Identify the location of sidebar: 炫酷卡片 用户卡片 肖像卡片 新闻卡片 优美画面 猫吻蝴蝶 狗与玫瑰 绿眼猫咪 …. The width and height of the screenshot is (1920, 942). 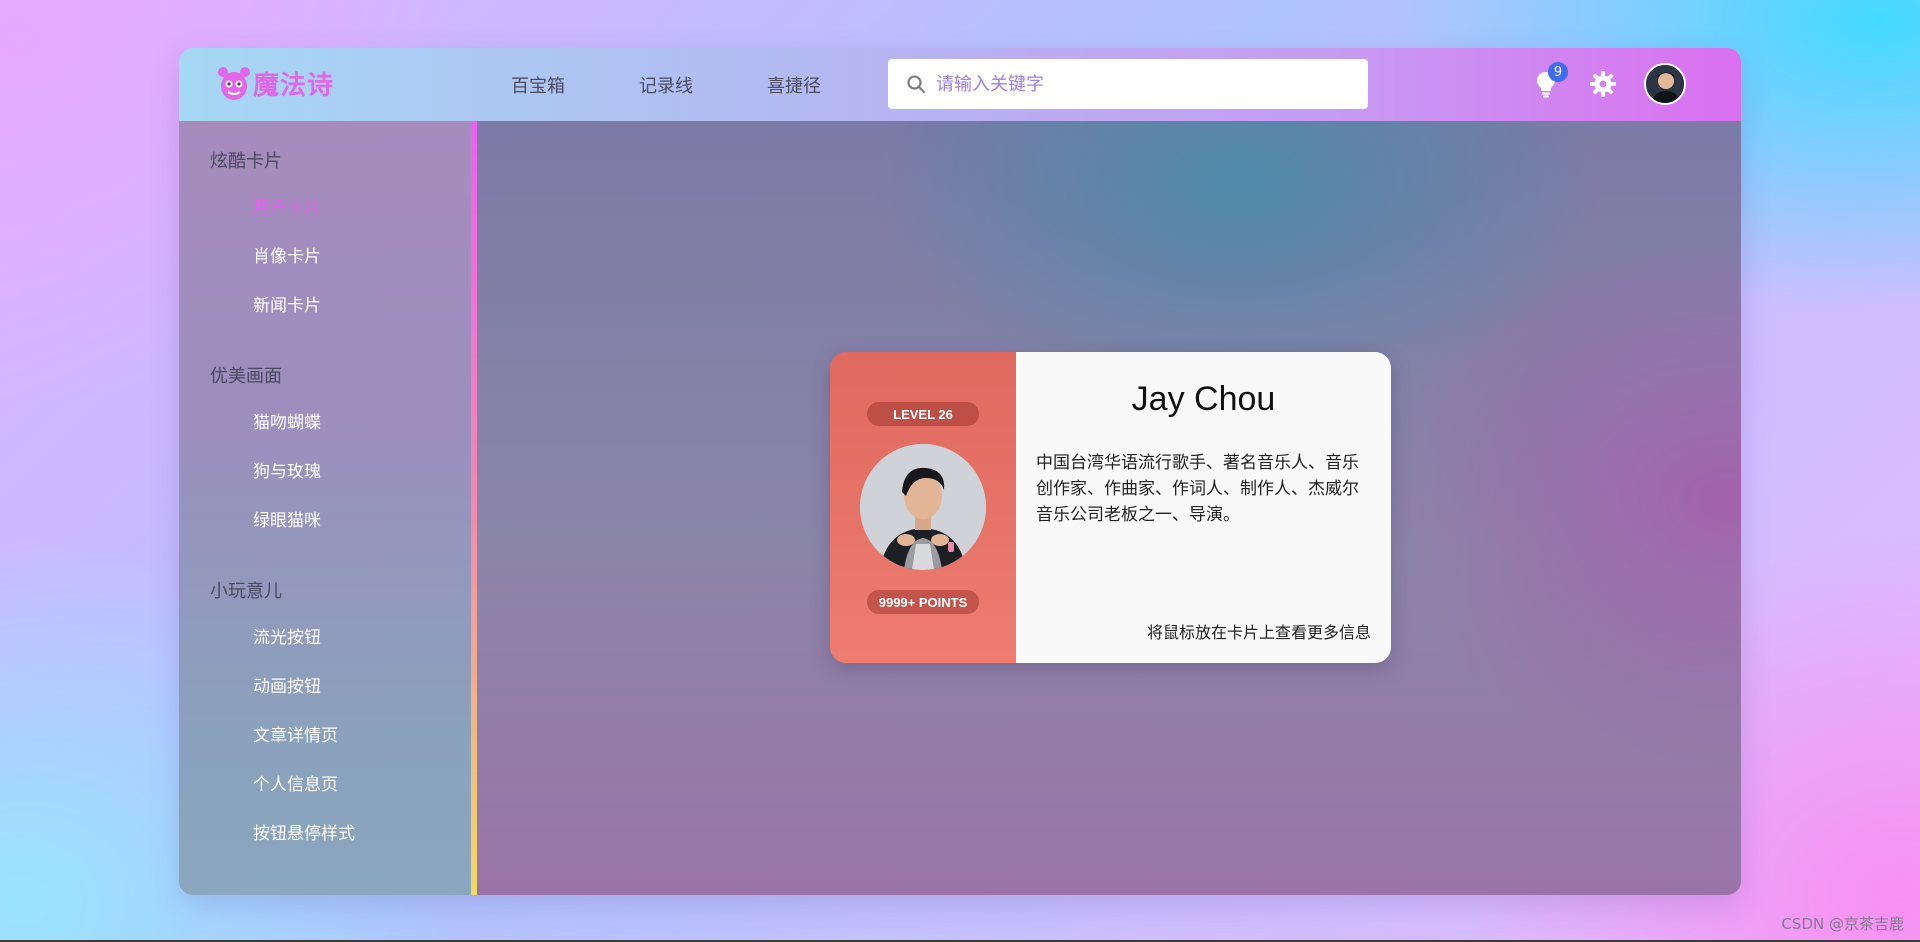
(325, 508).